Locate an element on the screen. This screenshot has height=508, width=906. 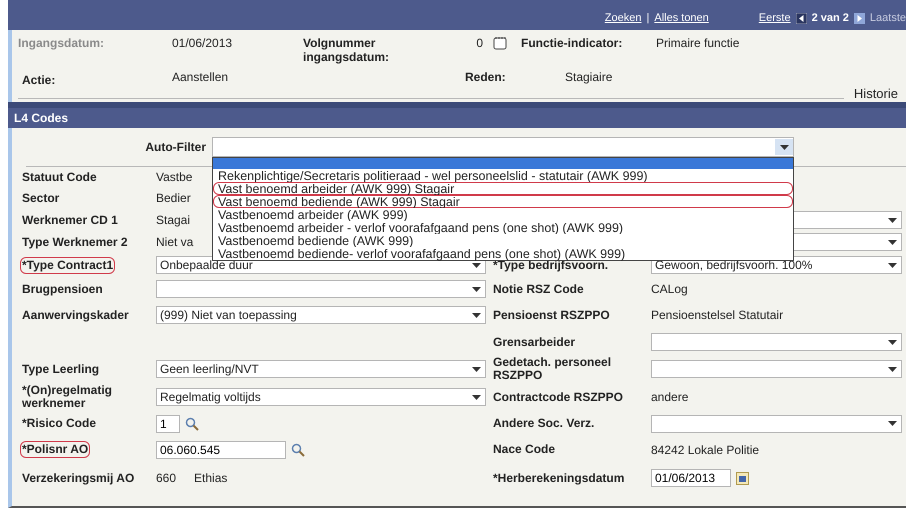
field-value: Vastbe is located at coordinates (174, 177).